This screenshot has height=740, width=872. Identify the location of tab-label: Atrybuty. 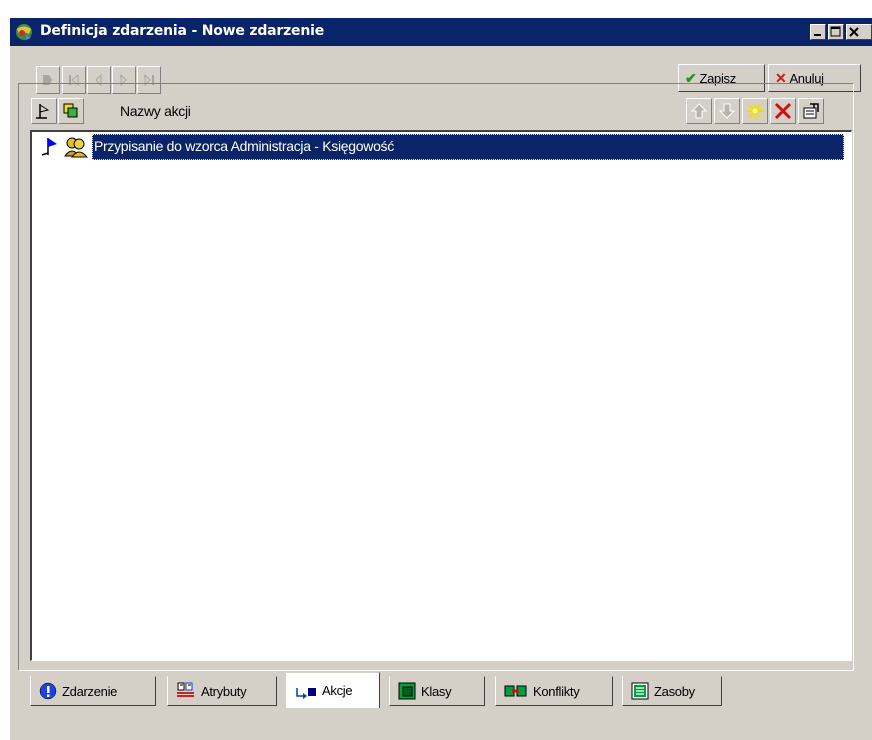
(224, 691).